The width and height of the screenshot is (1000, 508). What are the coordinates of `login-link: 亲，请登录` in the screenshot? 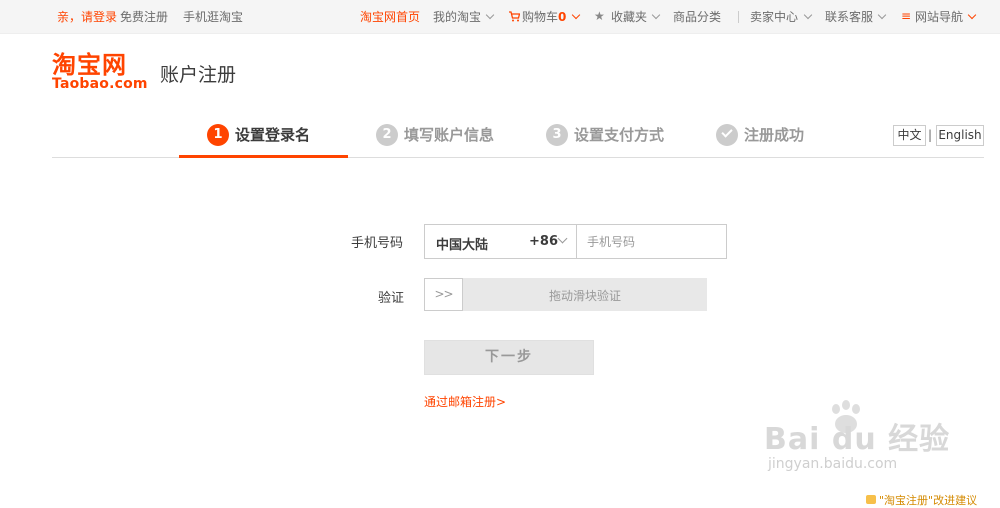 It's located at (87, 17).